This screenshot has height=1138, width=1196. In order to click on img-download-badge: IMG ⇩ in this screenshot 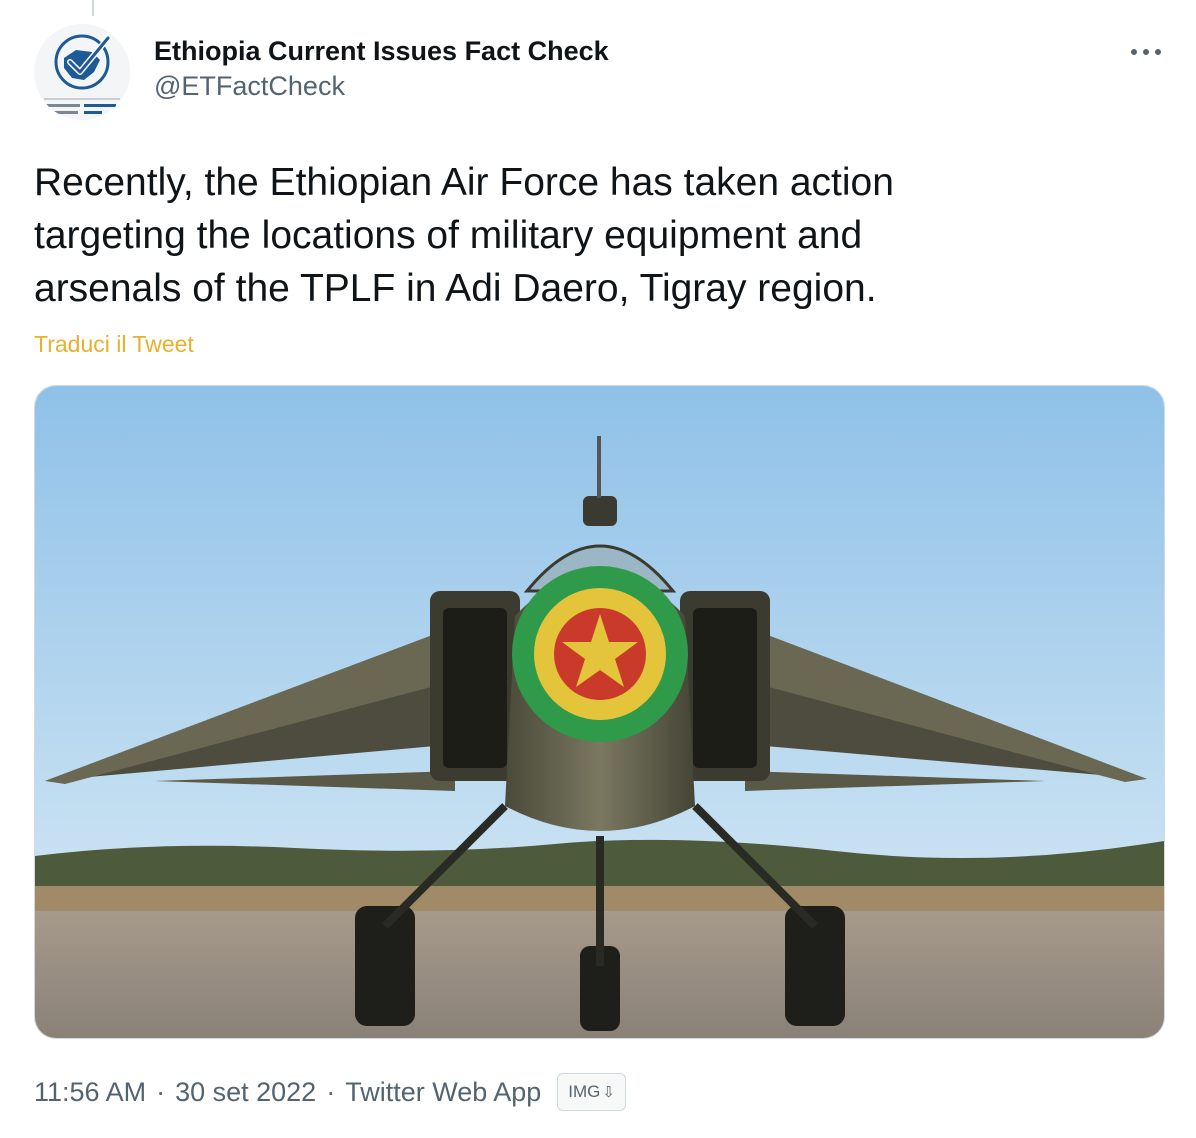, I will do `click(591, 1092)`.